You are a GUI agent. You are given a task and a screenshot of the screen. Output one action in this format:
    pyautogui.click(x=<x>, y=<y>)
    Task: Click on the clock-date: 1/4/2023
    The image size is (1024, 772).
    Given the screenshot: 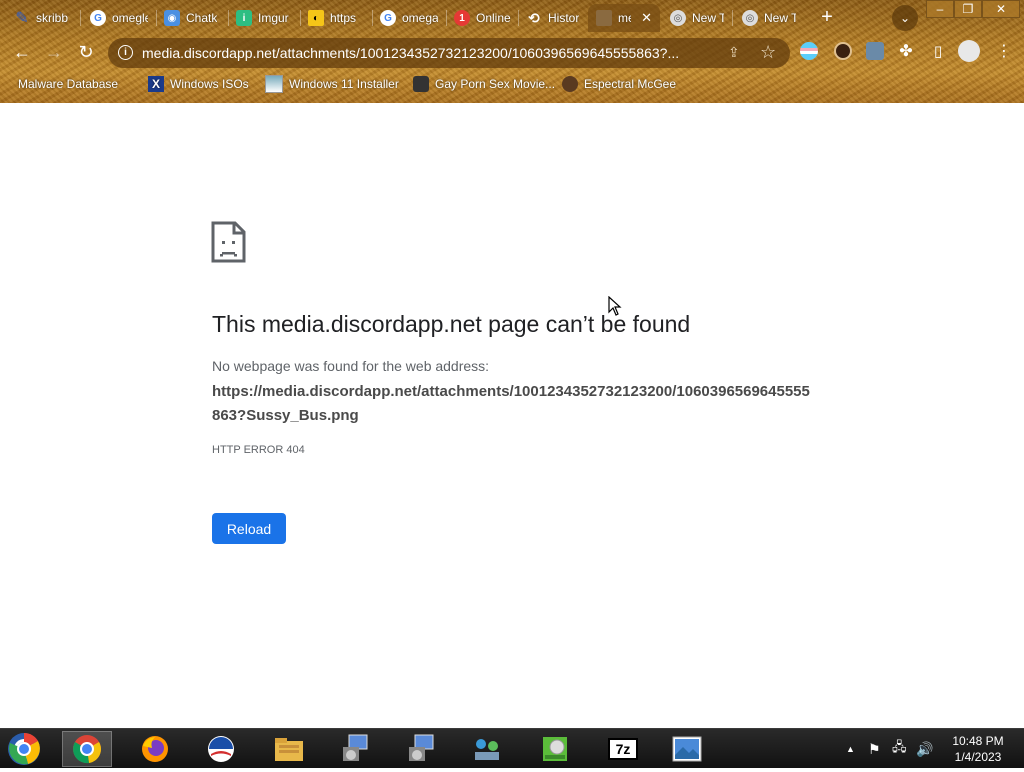 What is the action you would take?
    pyautogui.click(x=978, y=757)
    